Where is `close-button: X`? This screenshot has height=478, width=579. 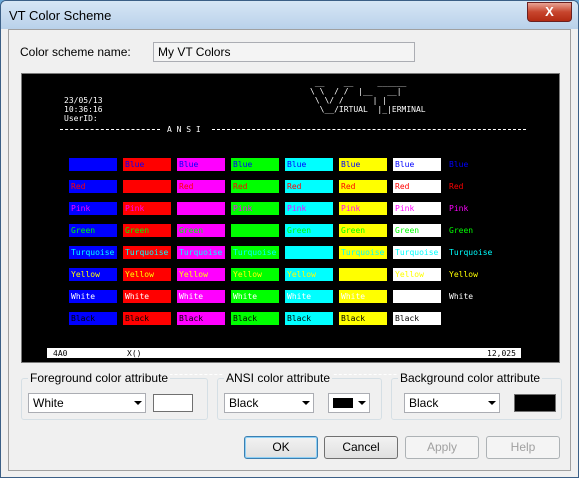 close-button: X is located at coordinates (549, 12).